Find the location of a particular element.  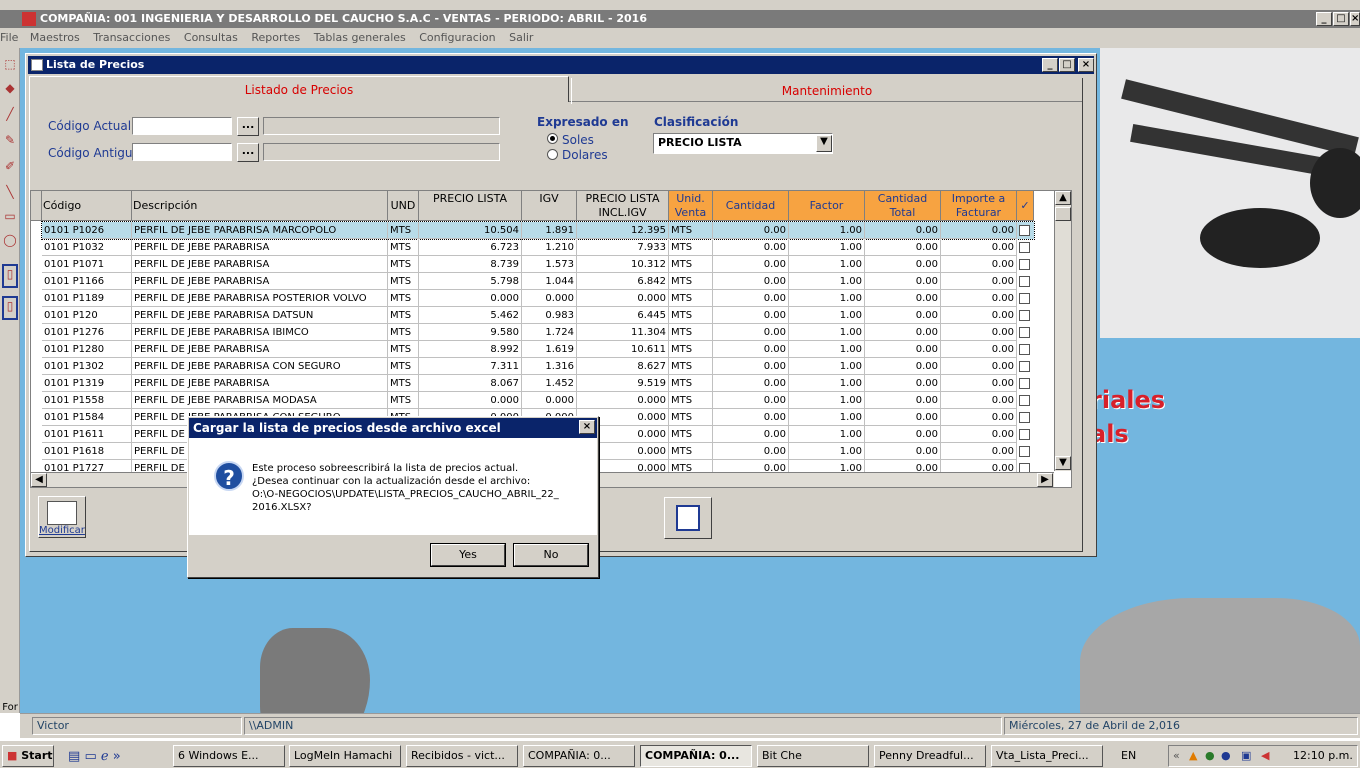

tab-listado: Listado de Precios is located at coordinates (299, 89).